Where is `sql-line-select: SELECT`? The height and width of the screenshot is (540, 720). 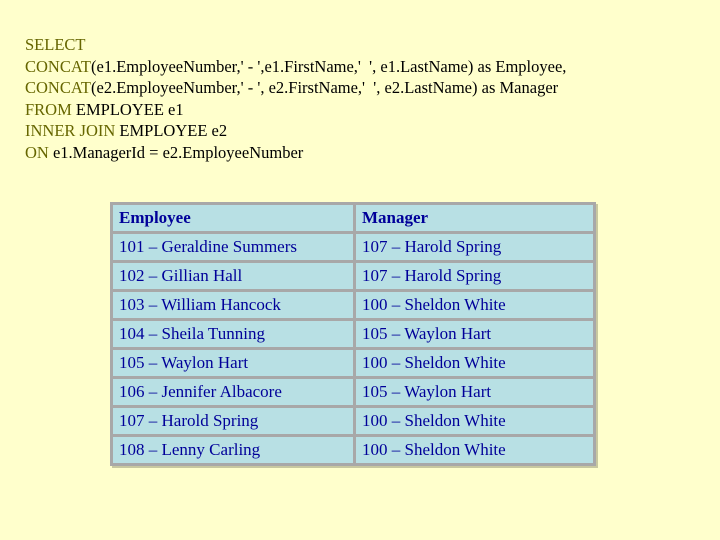
sql-line-select: SELECT is located at coordinates (295, 45).